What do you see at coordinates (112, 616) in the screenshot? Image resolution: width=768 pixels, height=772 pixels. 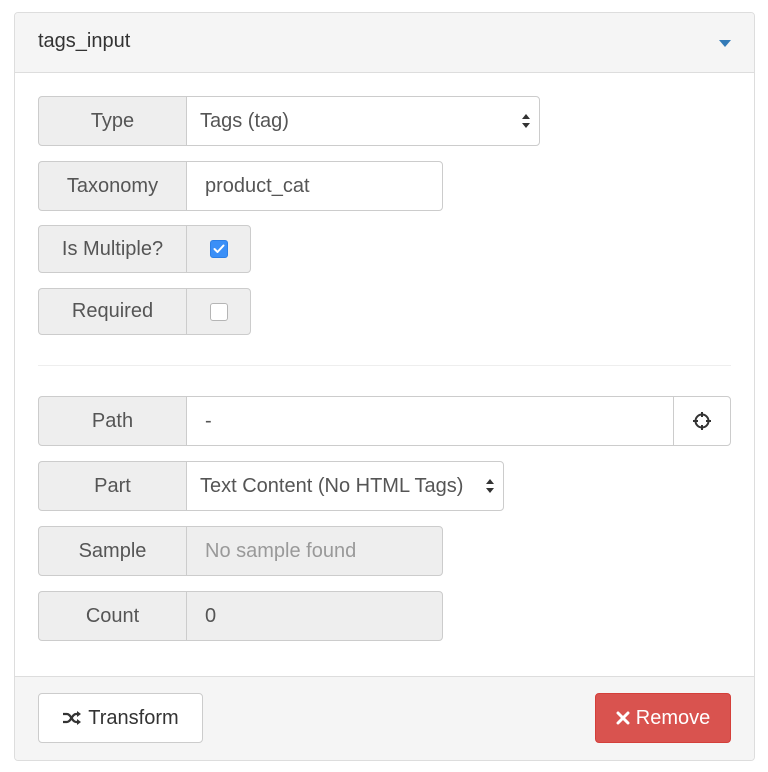 I see `count-label: Count` at bounding box center [112, 616].